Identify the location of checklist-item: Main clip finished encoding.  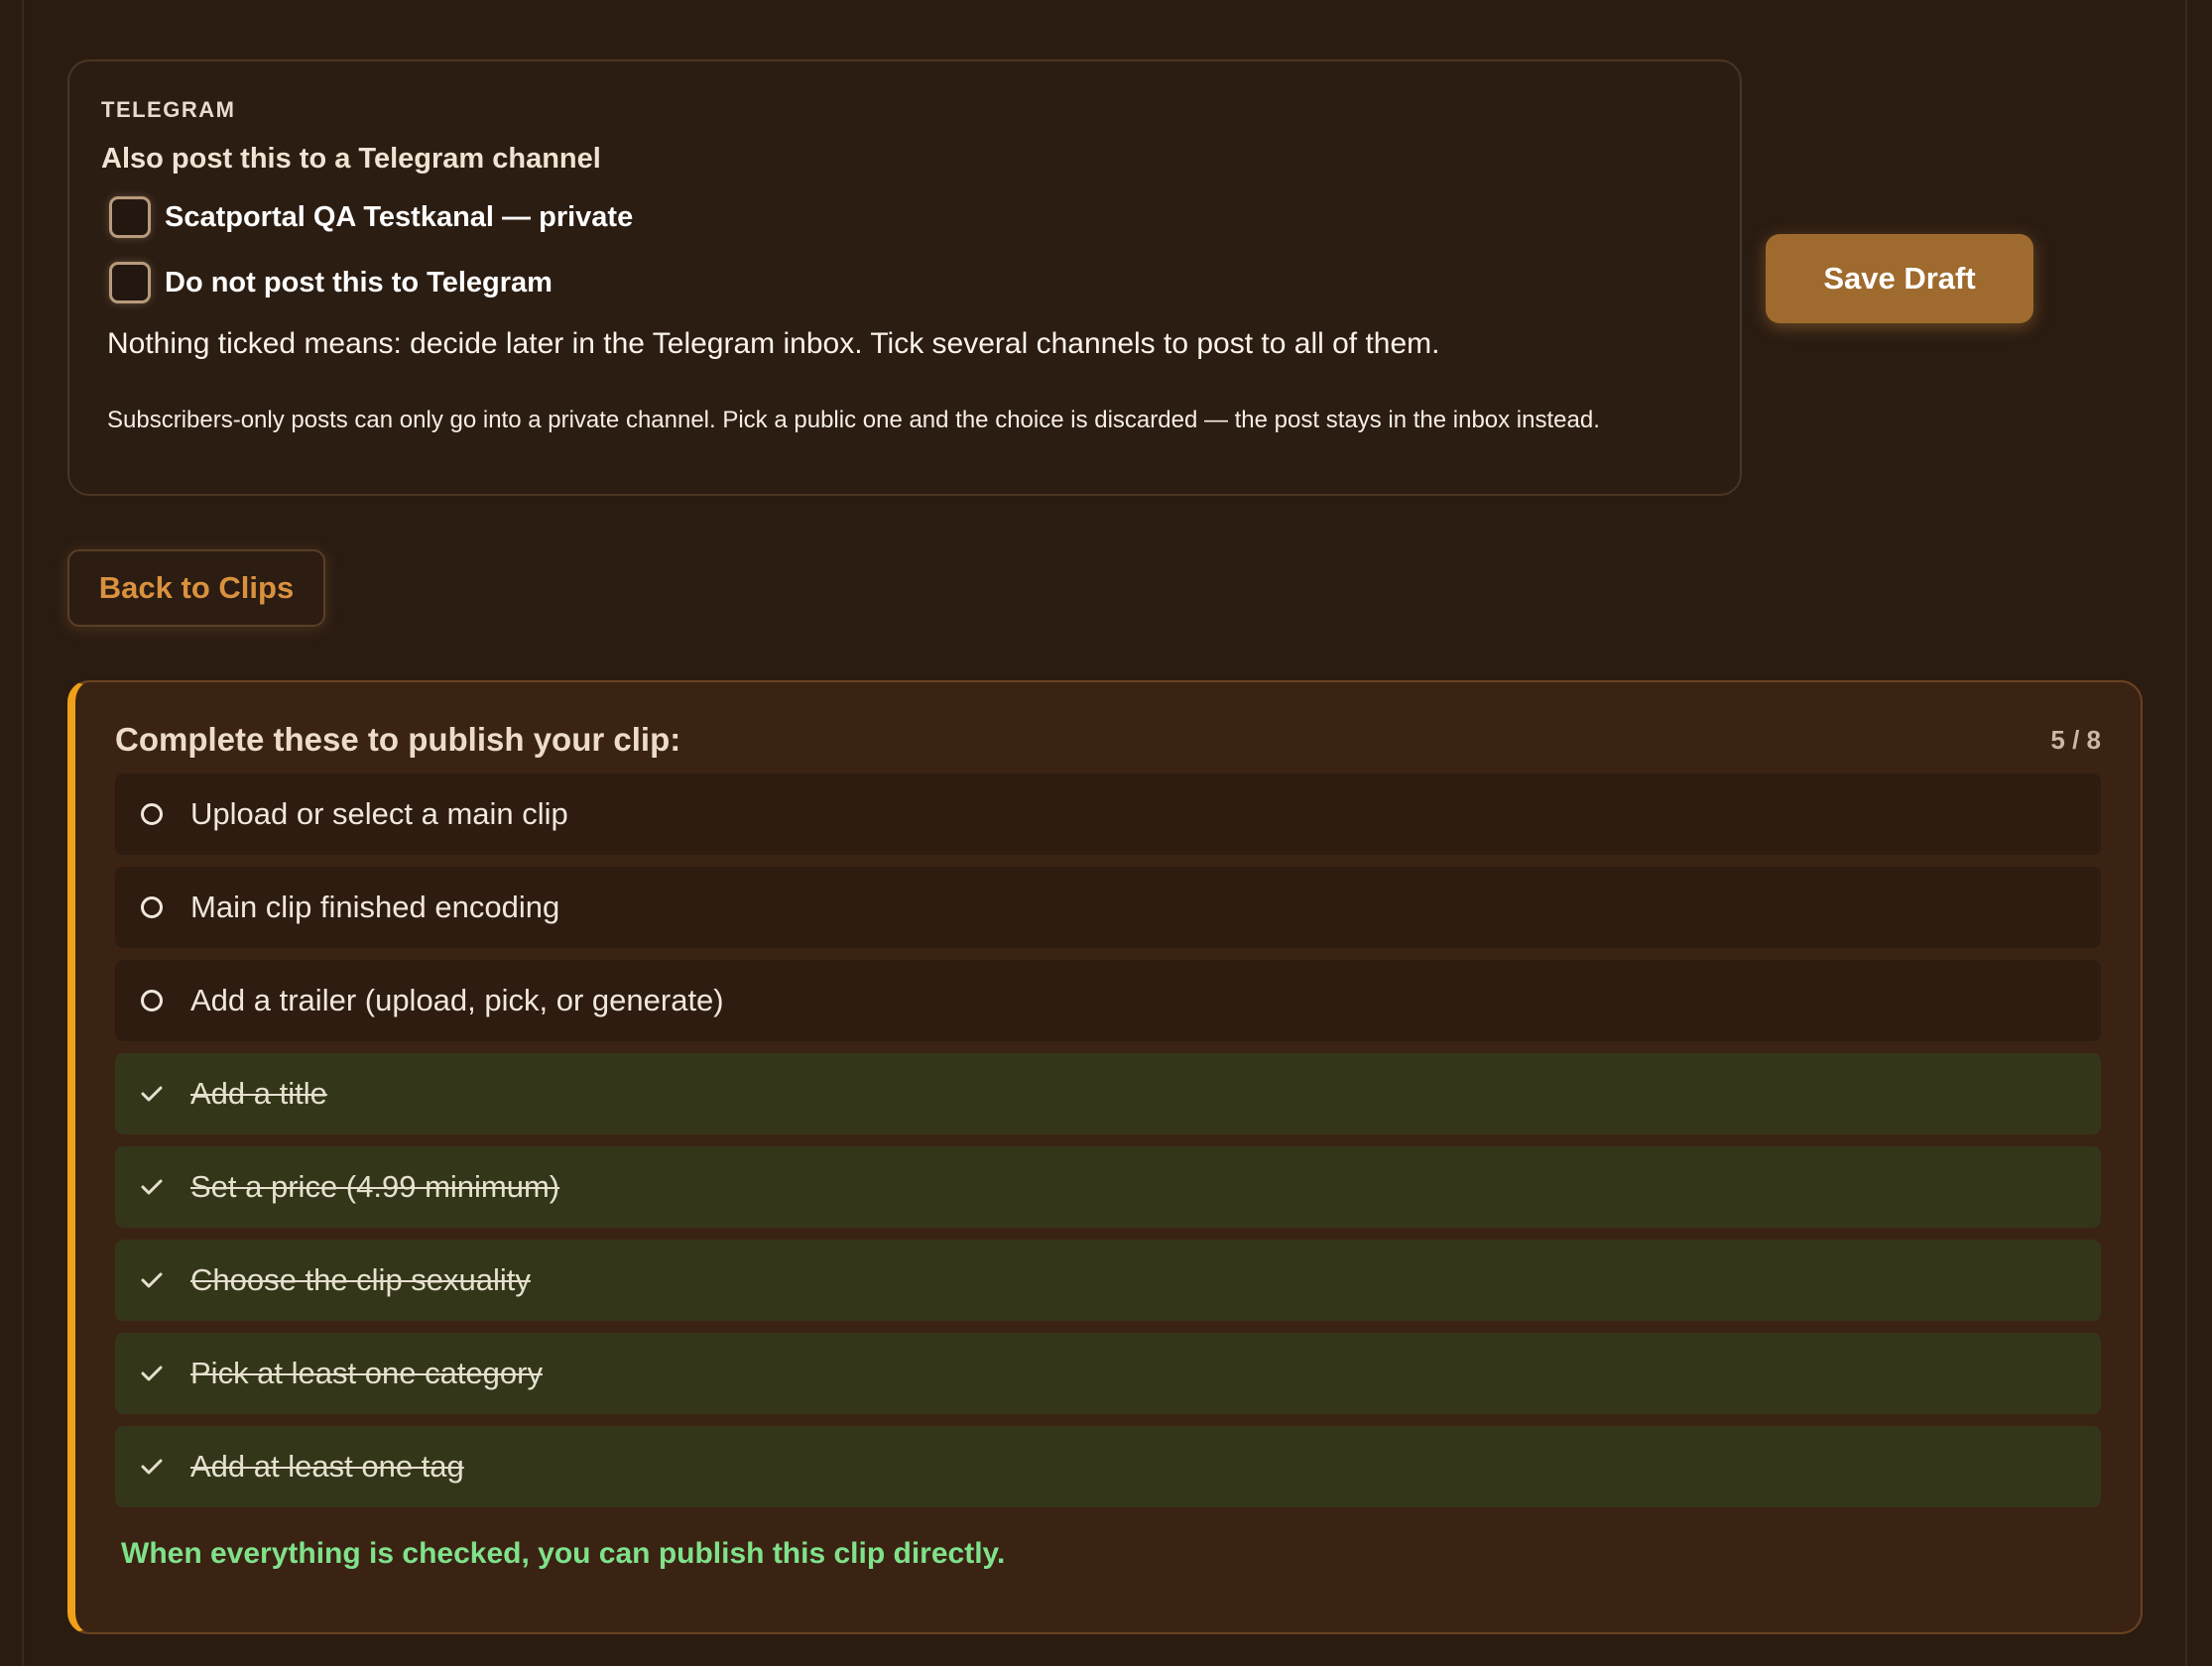
(1108, 907).